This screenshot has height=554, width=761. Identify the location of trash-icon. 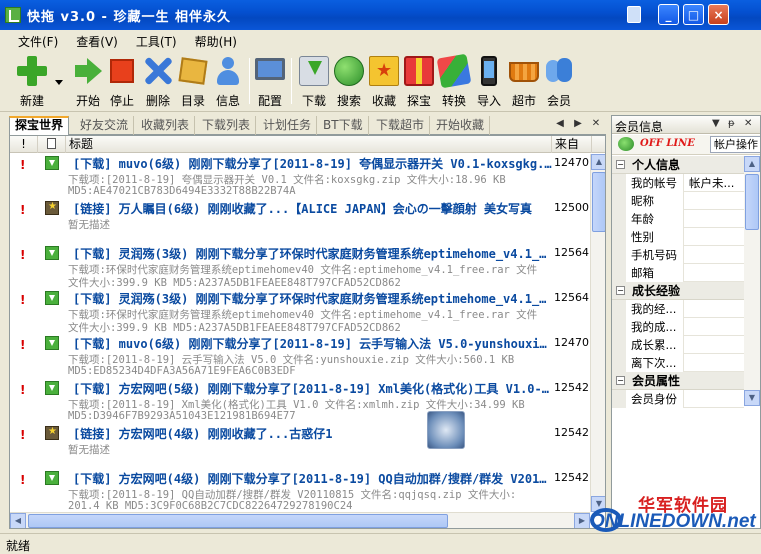
(634, 14).